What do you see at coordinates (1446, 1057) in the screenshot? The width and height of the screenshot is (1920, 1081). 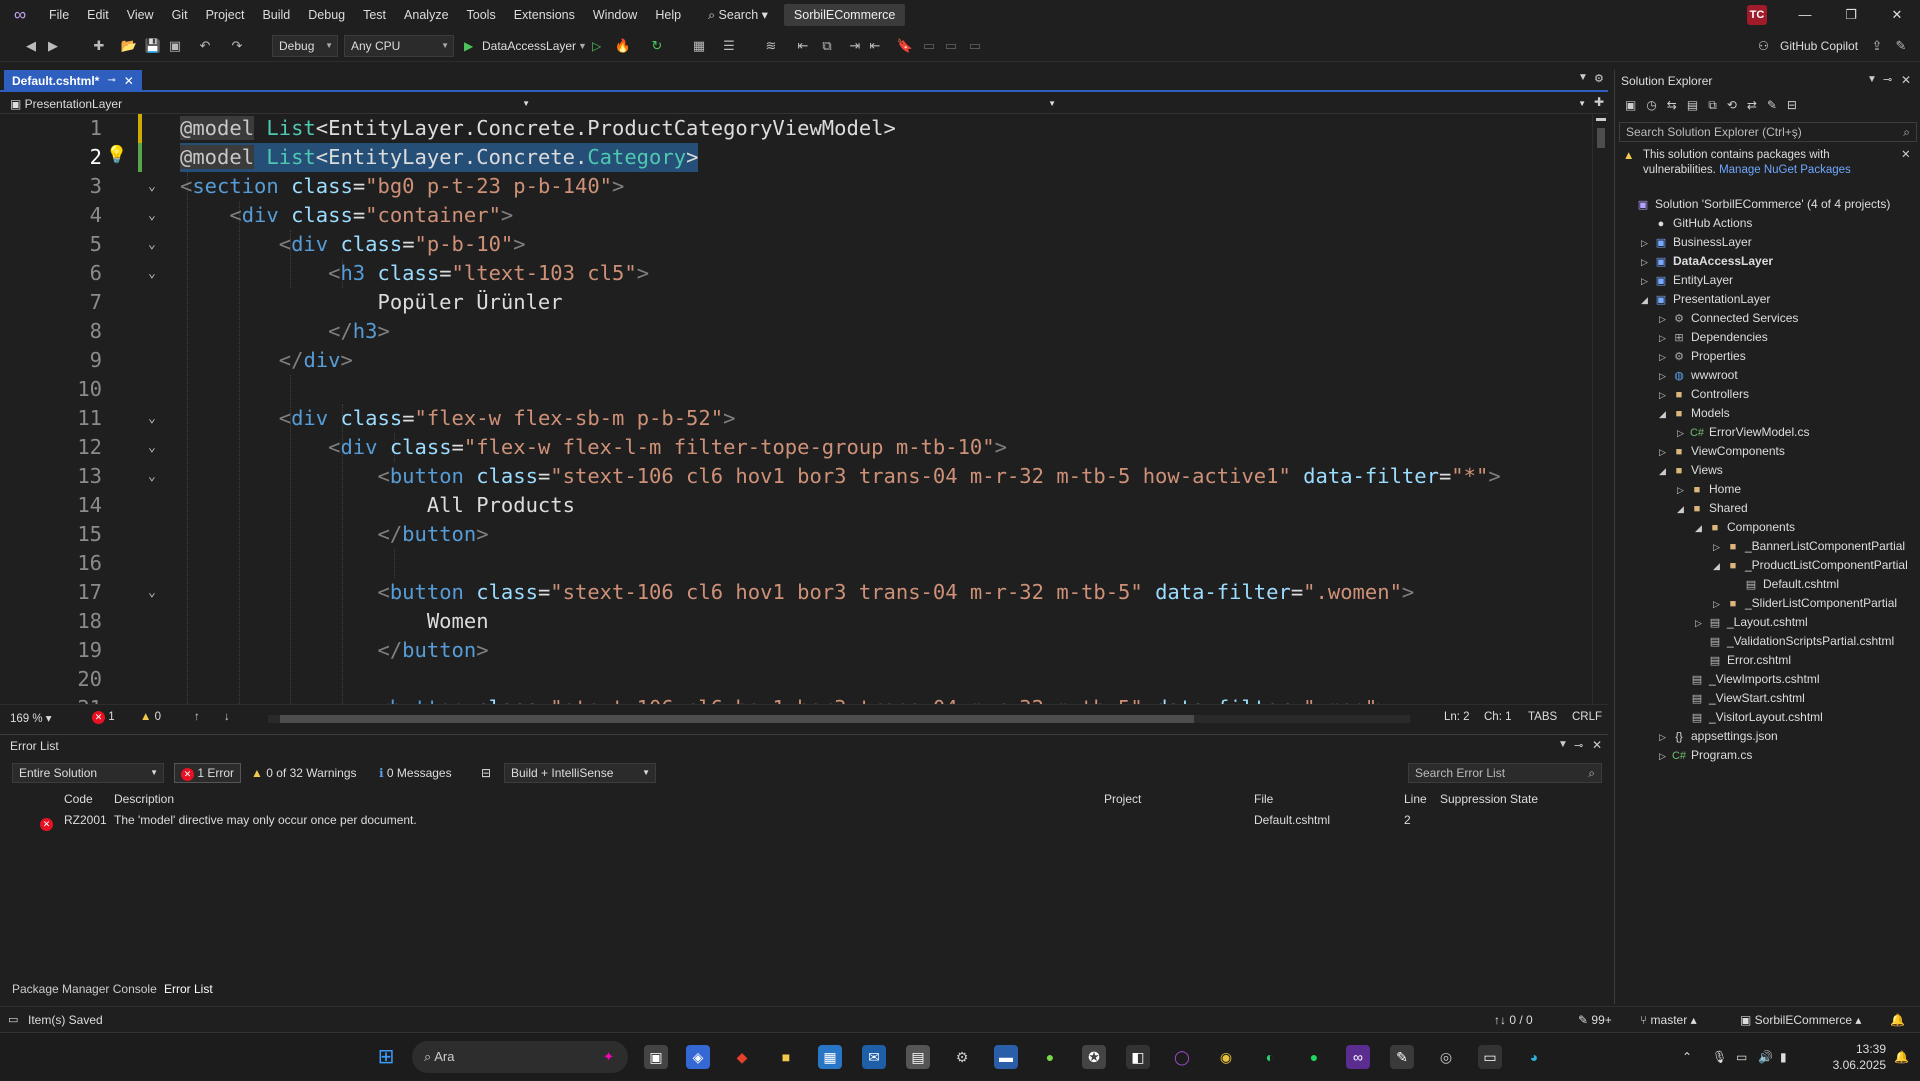 I see `app-chrome-alt-icon: ◎` at bounding box center [1446, 1057].